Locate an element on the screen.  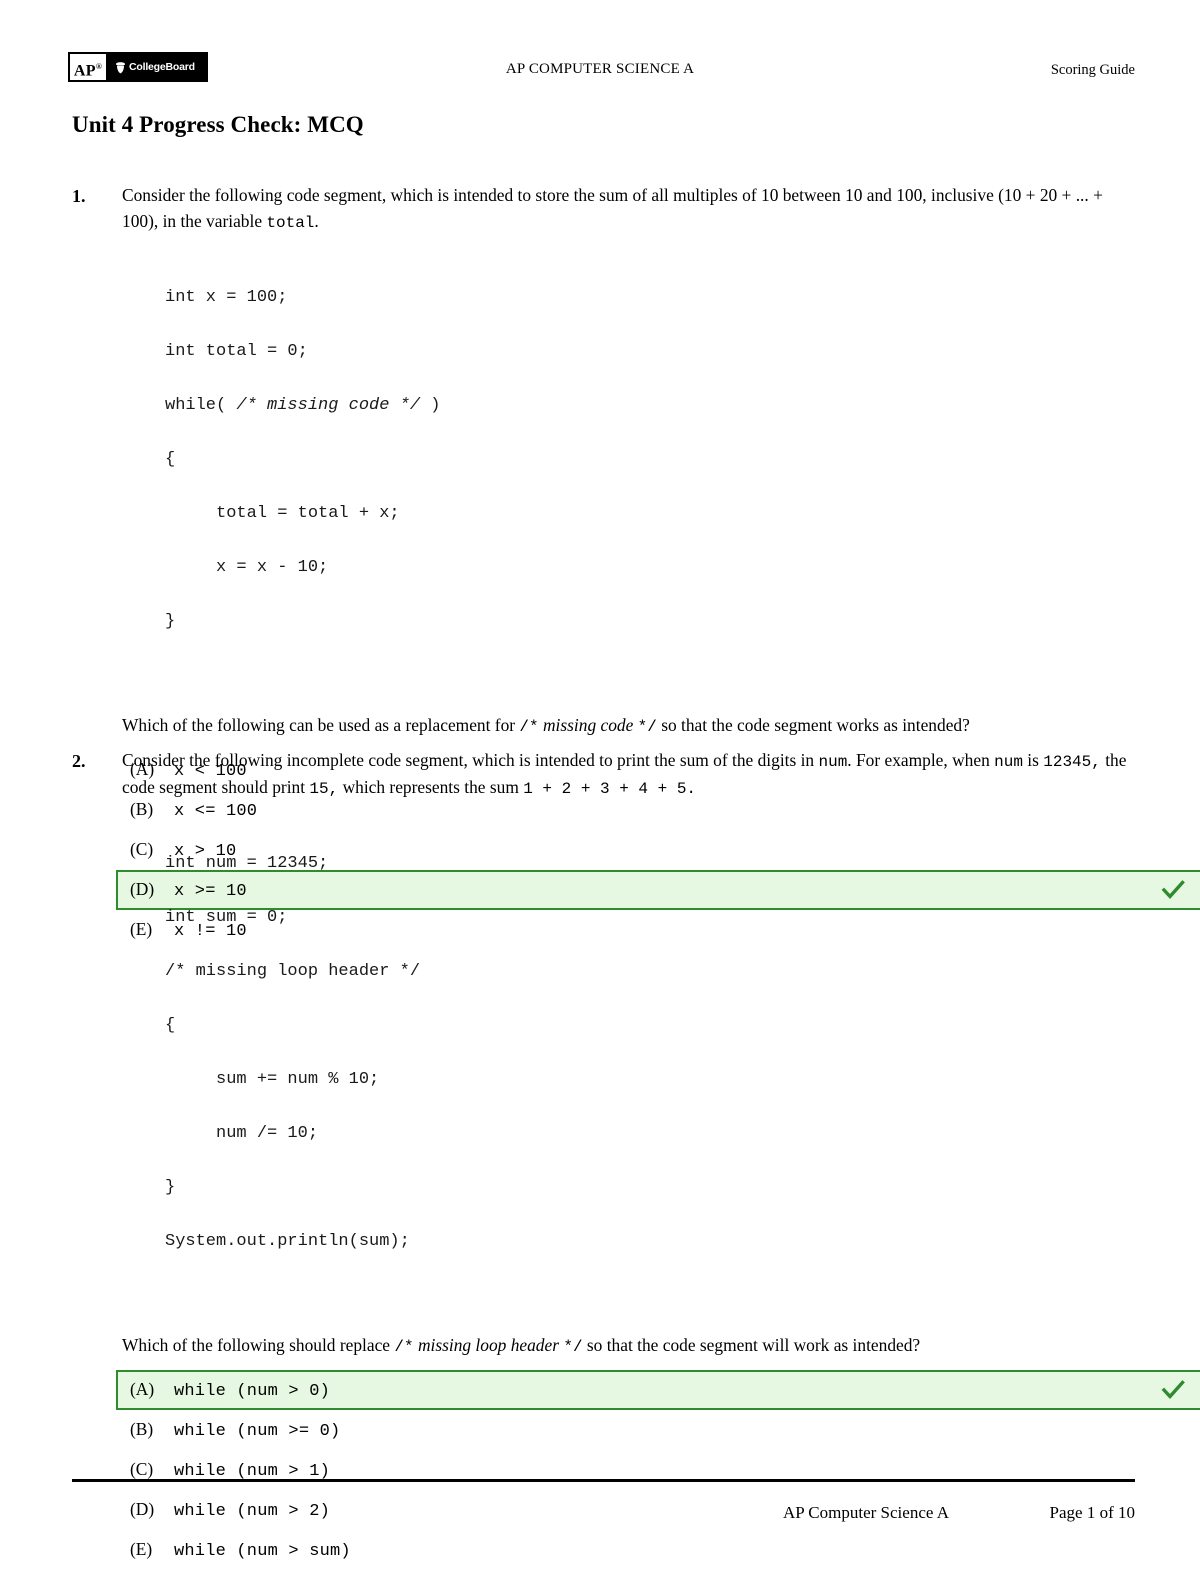
choice-letter: (A) is located at coordinates (142, 1389).